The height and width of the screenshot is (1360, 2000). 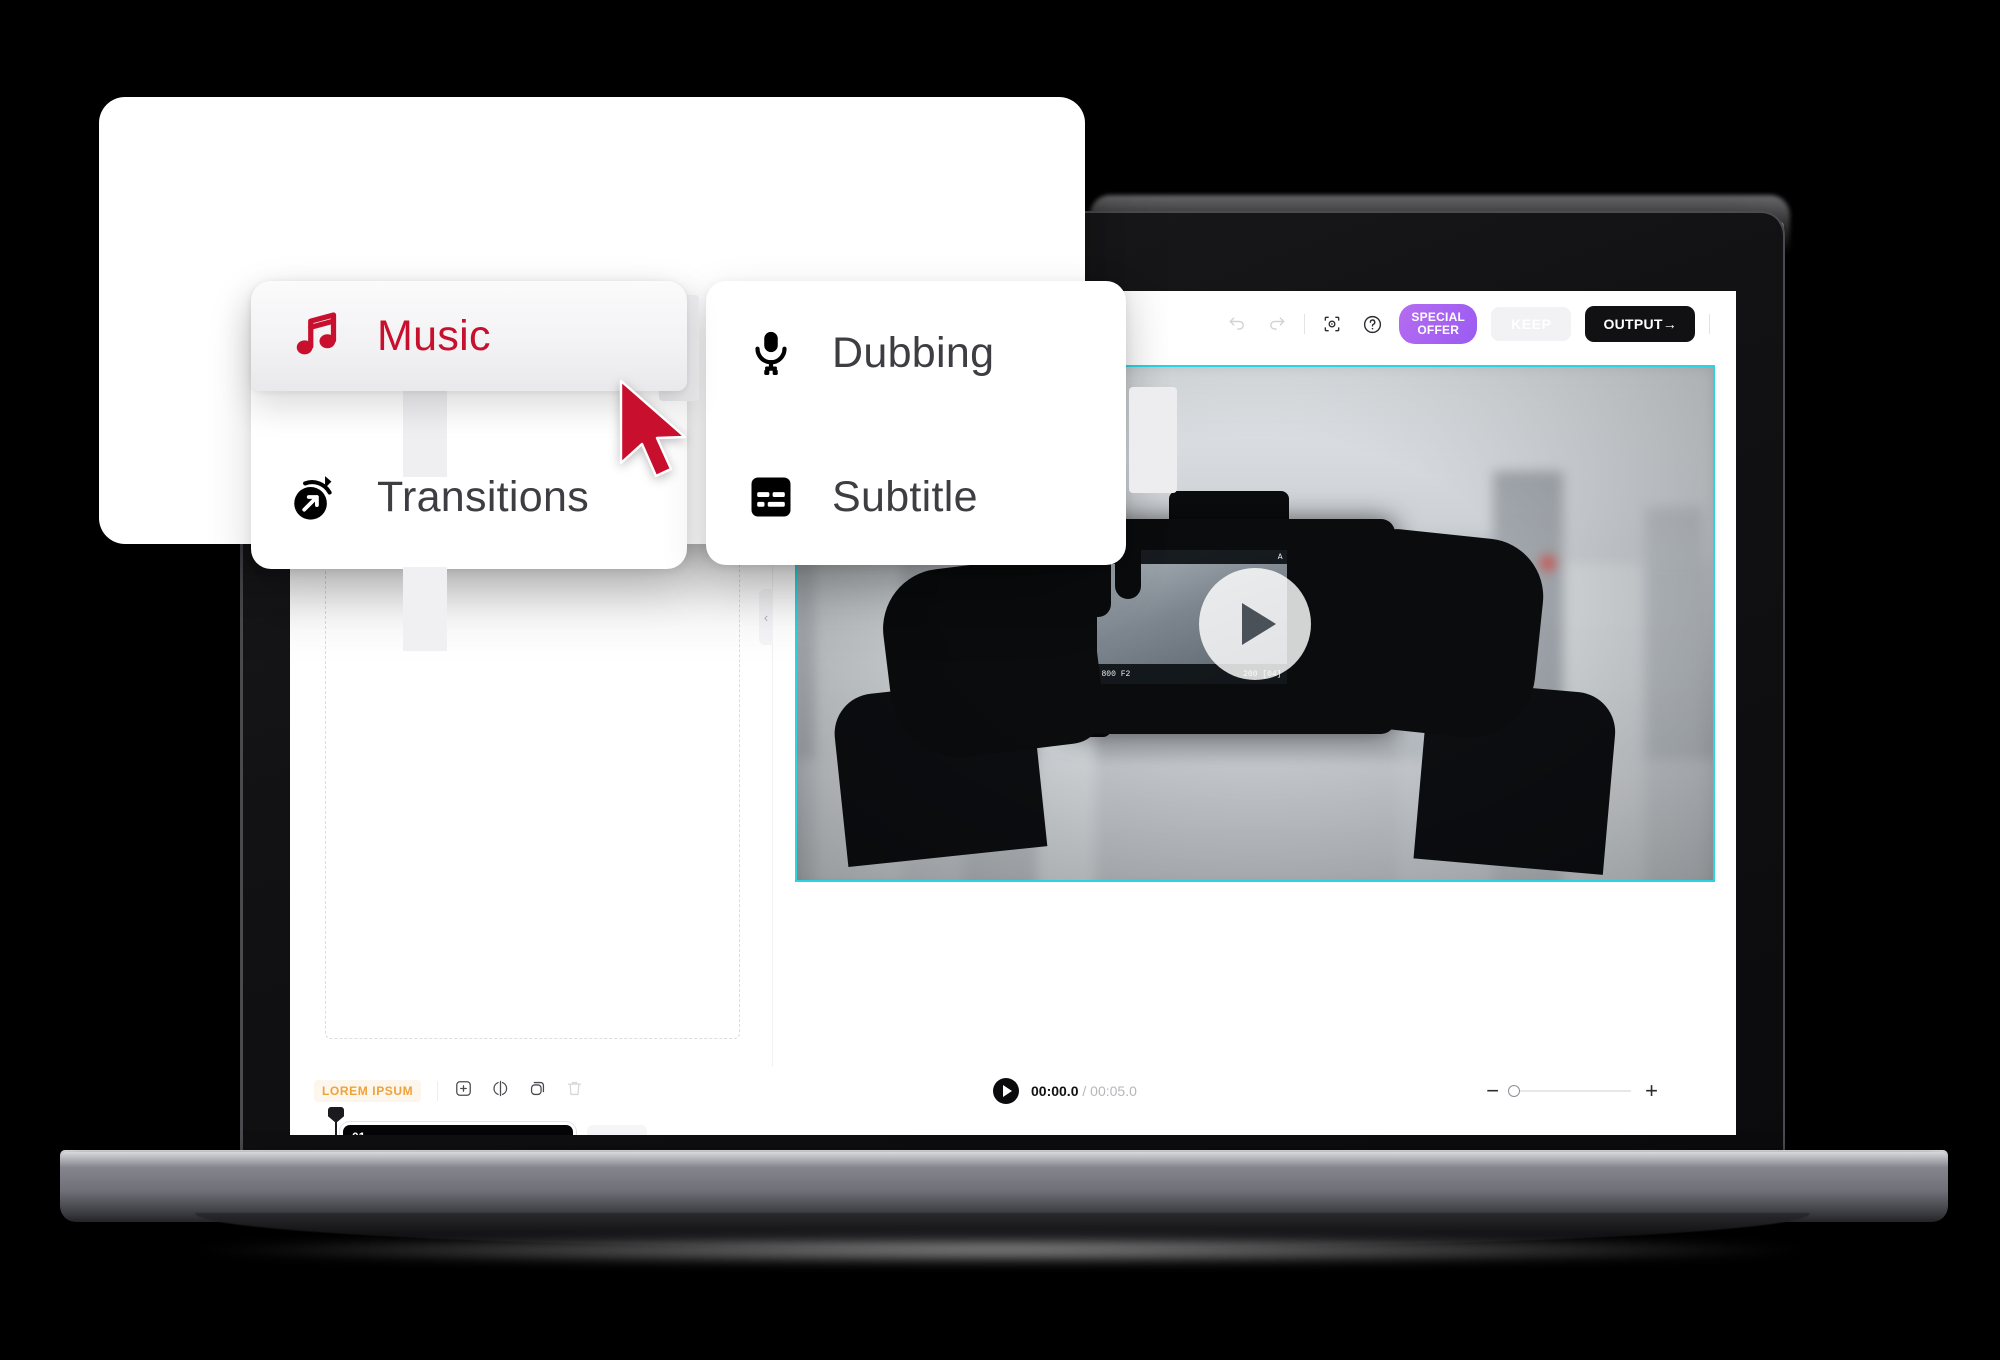 I want to click on menu-item-music: Music, so click(x=469, y=336).